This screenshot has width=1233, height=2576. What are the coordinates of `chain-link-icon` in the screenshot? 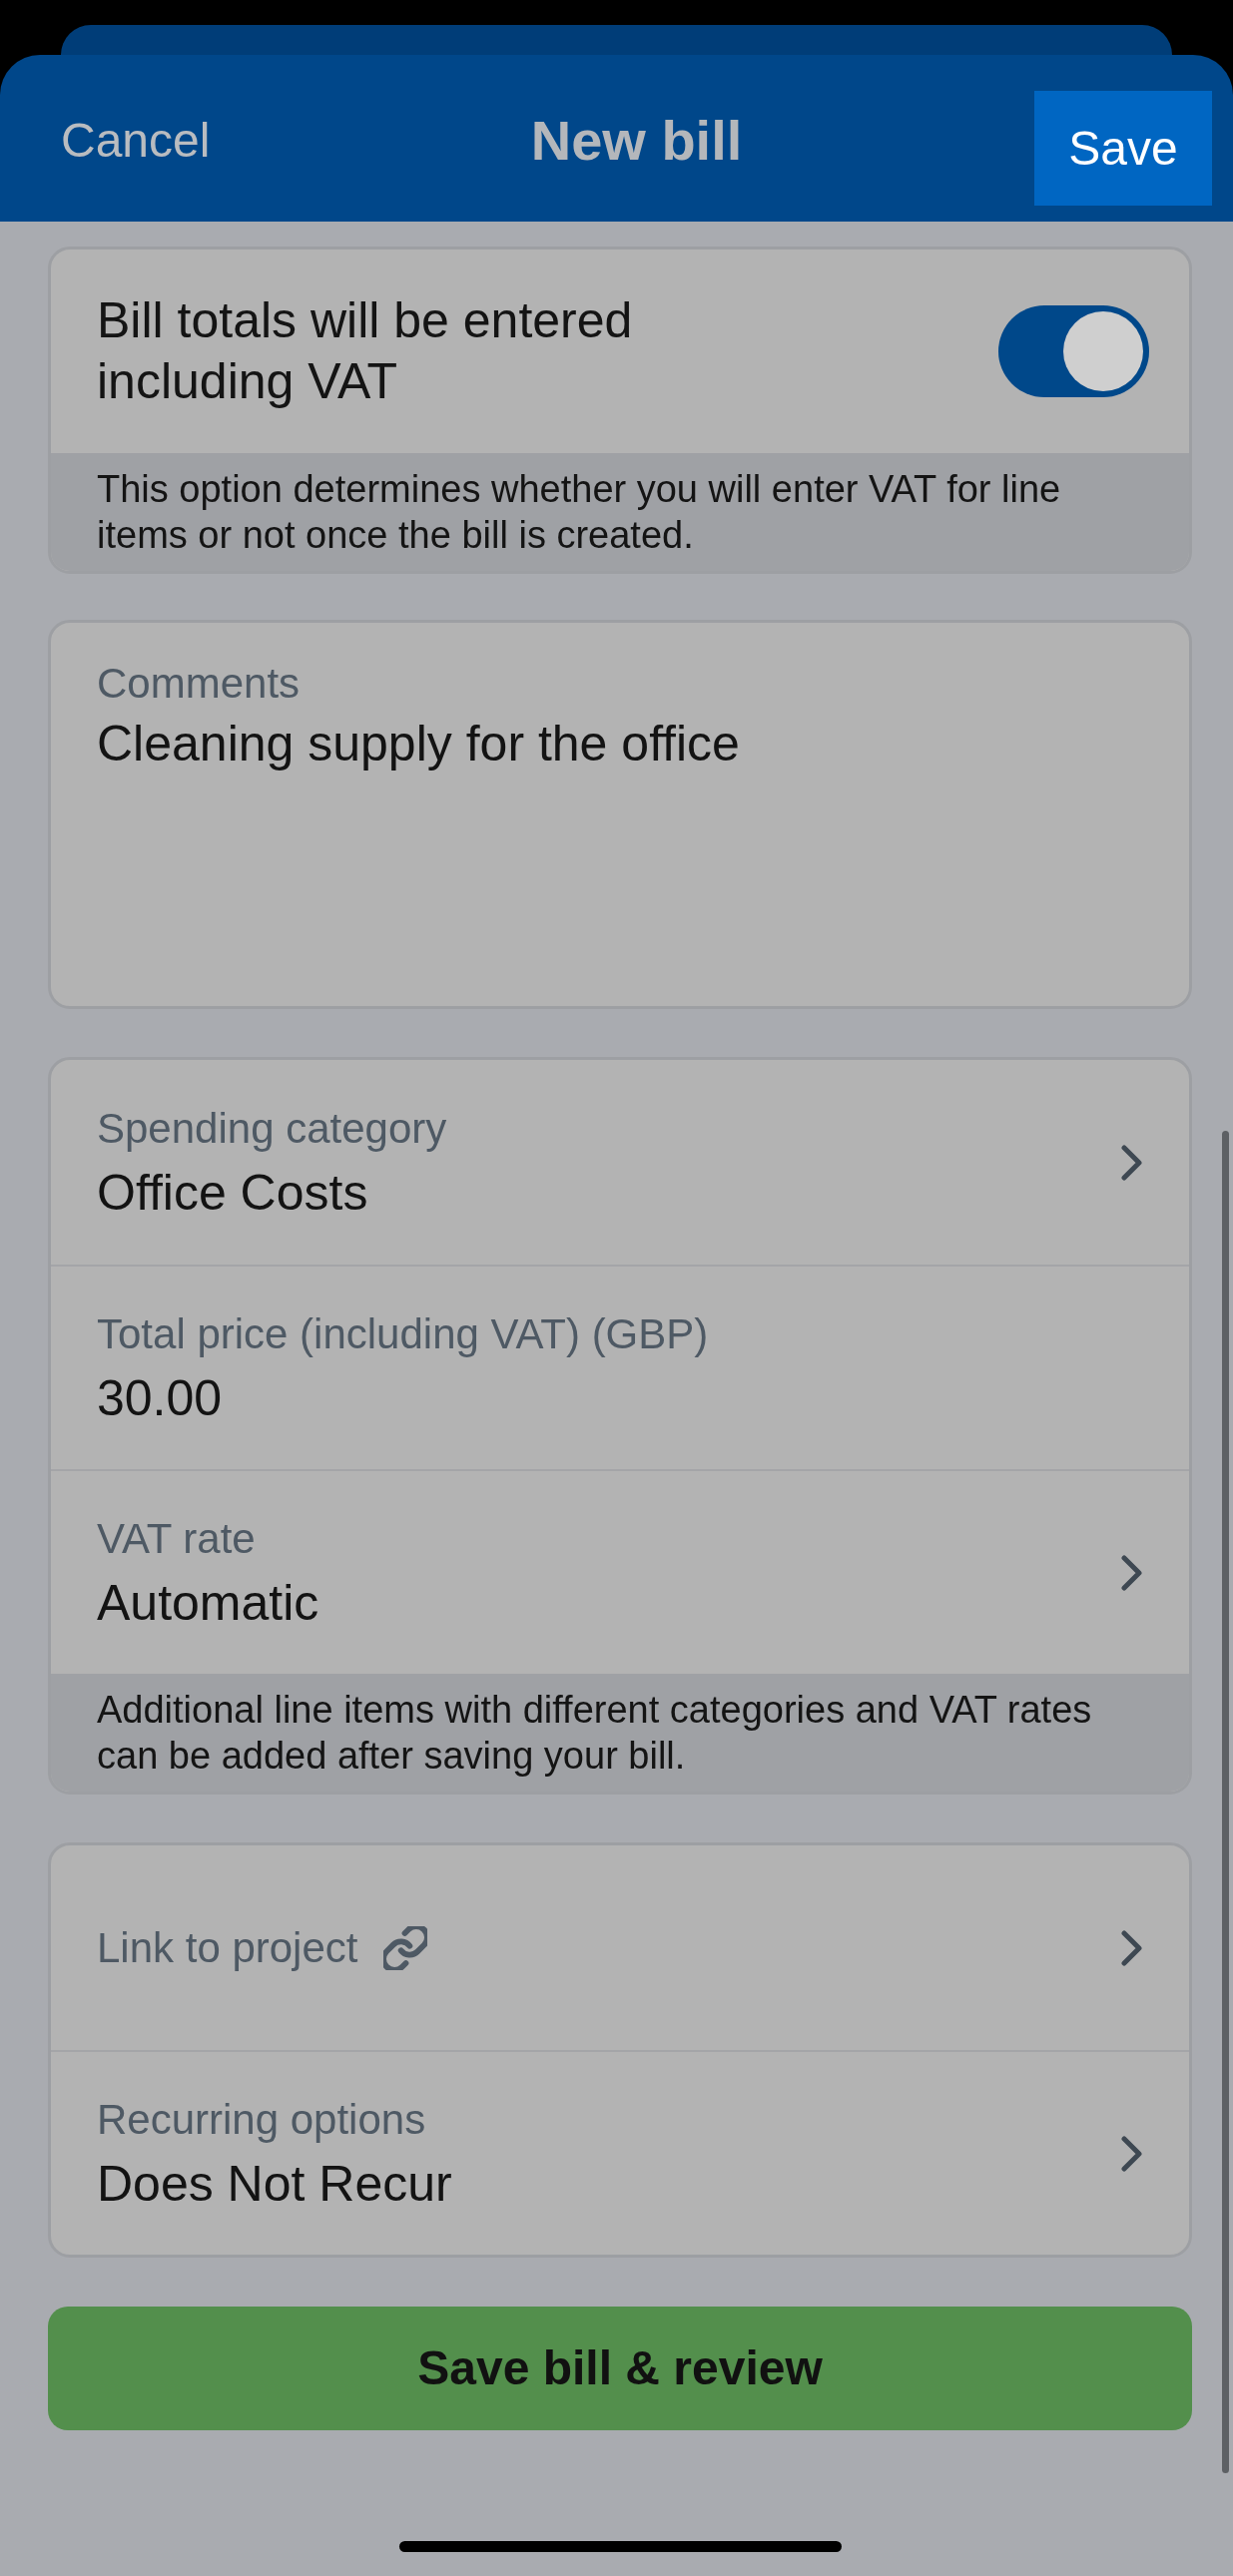 It's located at (406, 1948).